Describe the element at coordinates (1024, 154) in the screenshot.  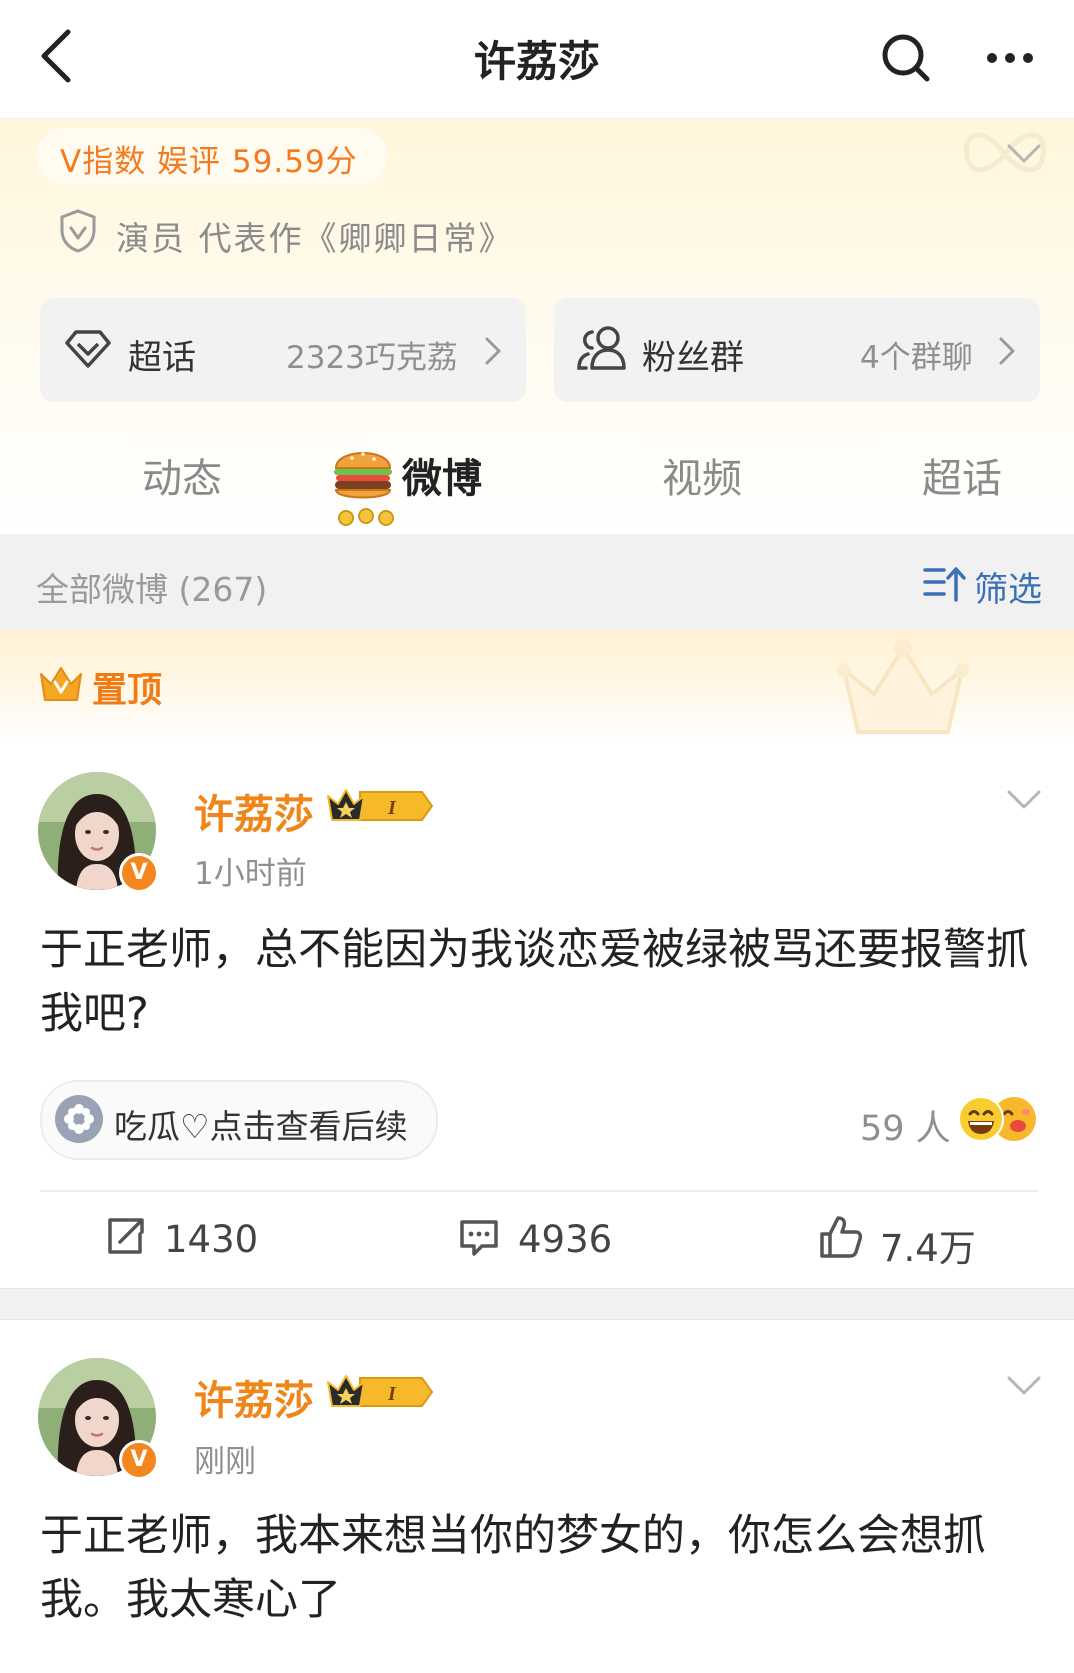
I see `expand-chevron-icon` at that location.